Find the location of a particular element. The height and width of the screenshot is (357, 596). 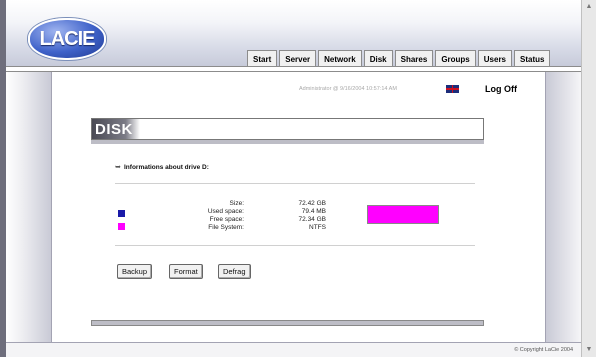

uk-flag-icon is located at coordinates (452, 89).